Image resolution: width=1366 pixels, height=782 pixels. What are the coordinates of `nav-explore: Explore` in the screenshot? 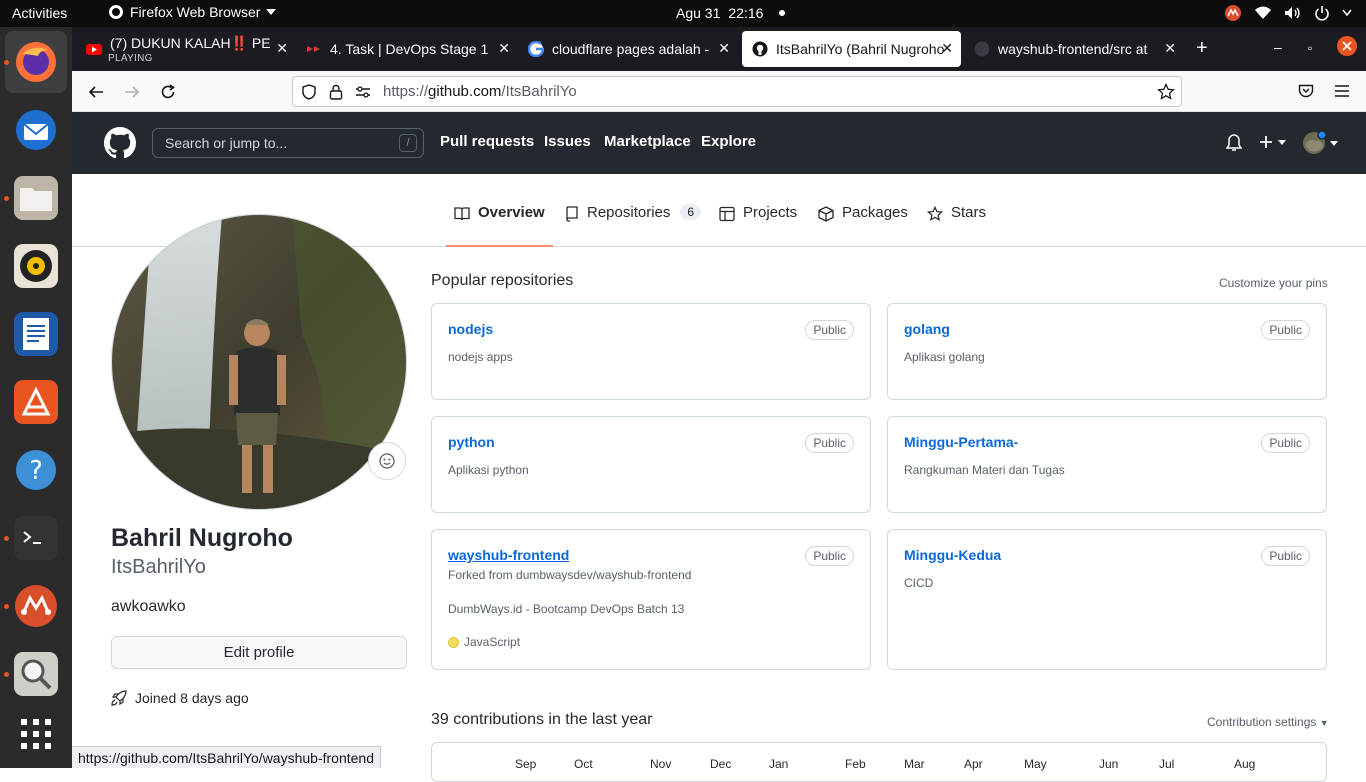 It's located at (728, 141).